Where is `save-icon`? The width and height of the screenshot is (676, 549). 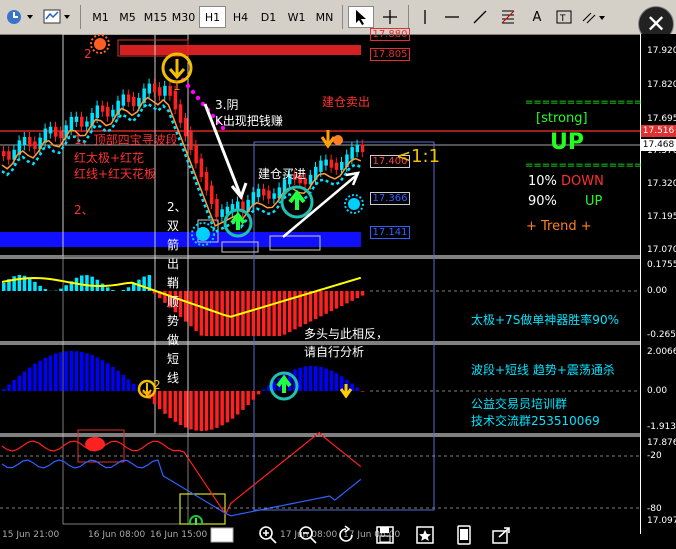
save-icon is located at coordinates (385, 535).